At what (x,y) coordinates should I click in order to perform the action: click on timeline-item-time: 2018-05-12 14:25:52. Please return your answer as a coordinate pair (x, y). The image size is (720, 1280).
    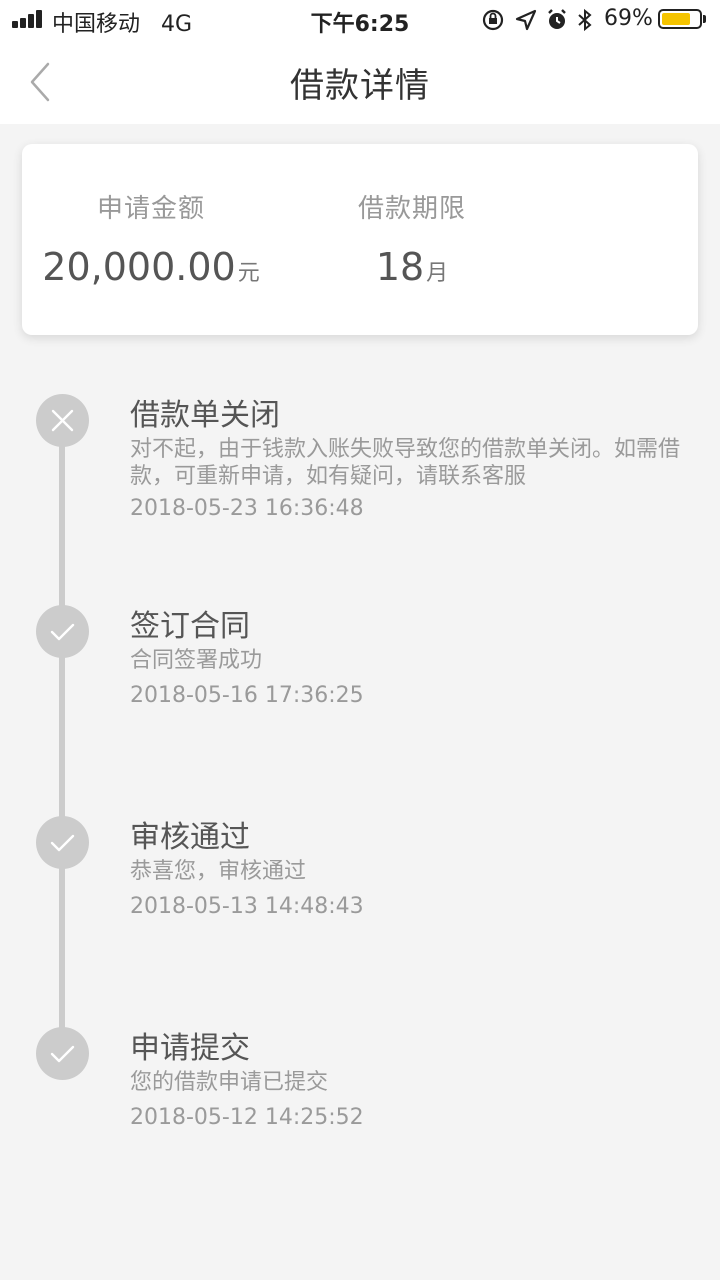
    Looking at the image, I should click on (247, 1117).